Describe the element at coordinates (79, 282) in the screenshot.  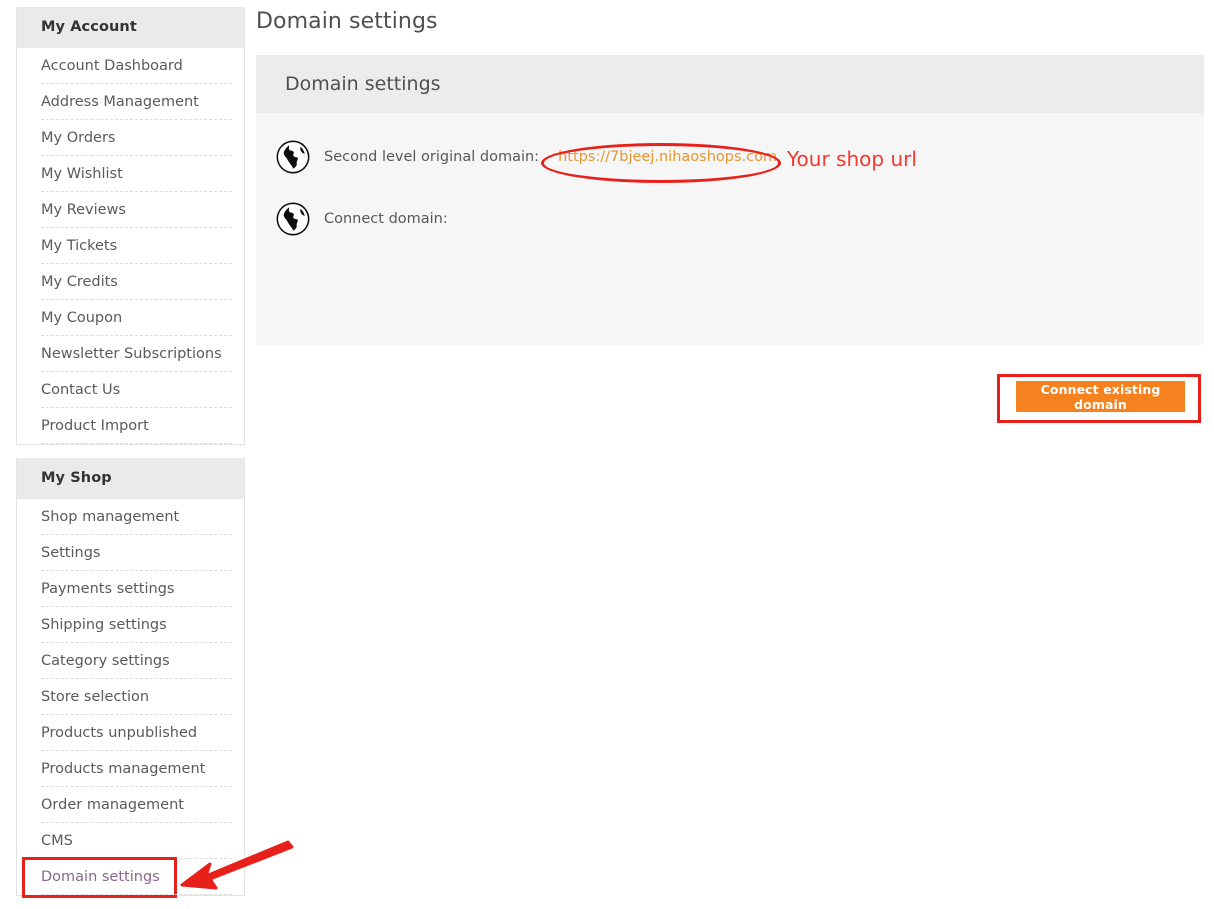
I see `sidebar-item-label: My Credits` at that location.